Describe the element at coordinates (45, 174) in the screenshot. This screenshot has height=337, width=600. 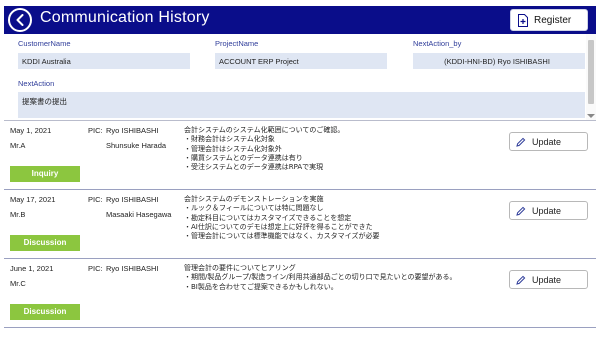
I see `category-badge: Inquiry` at that location.